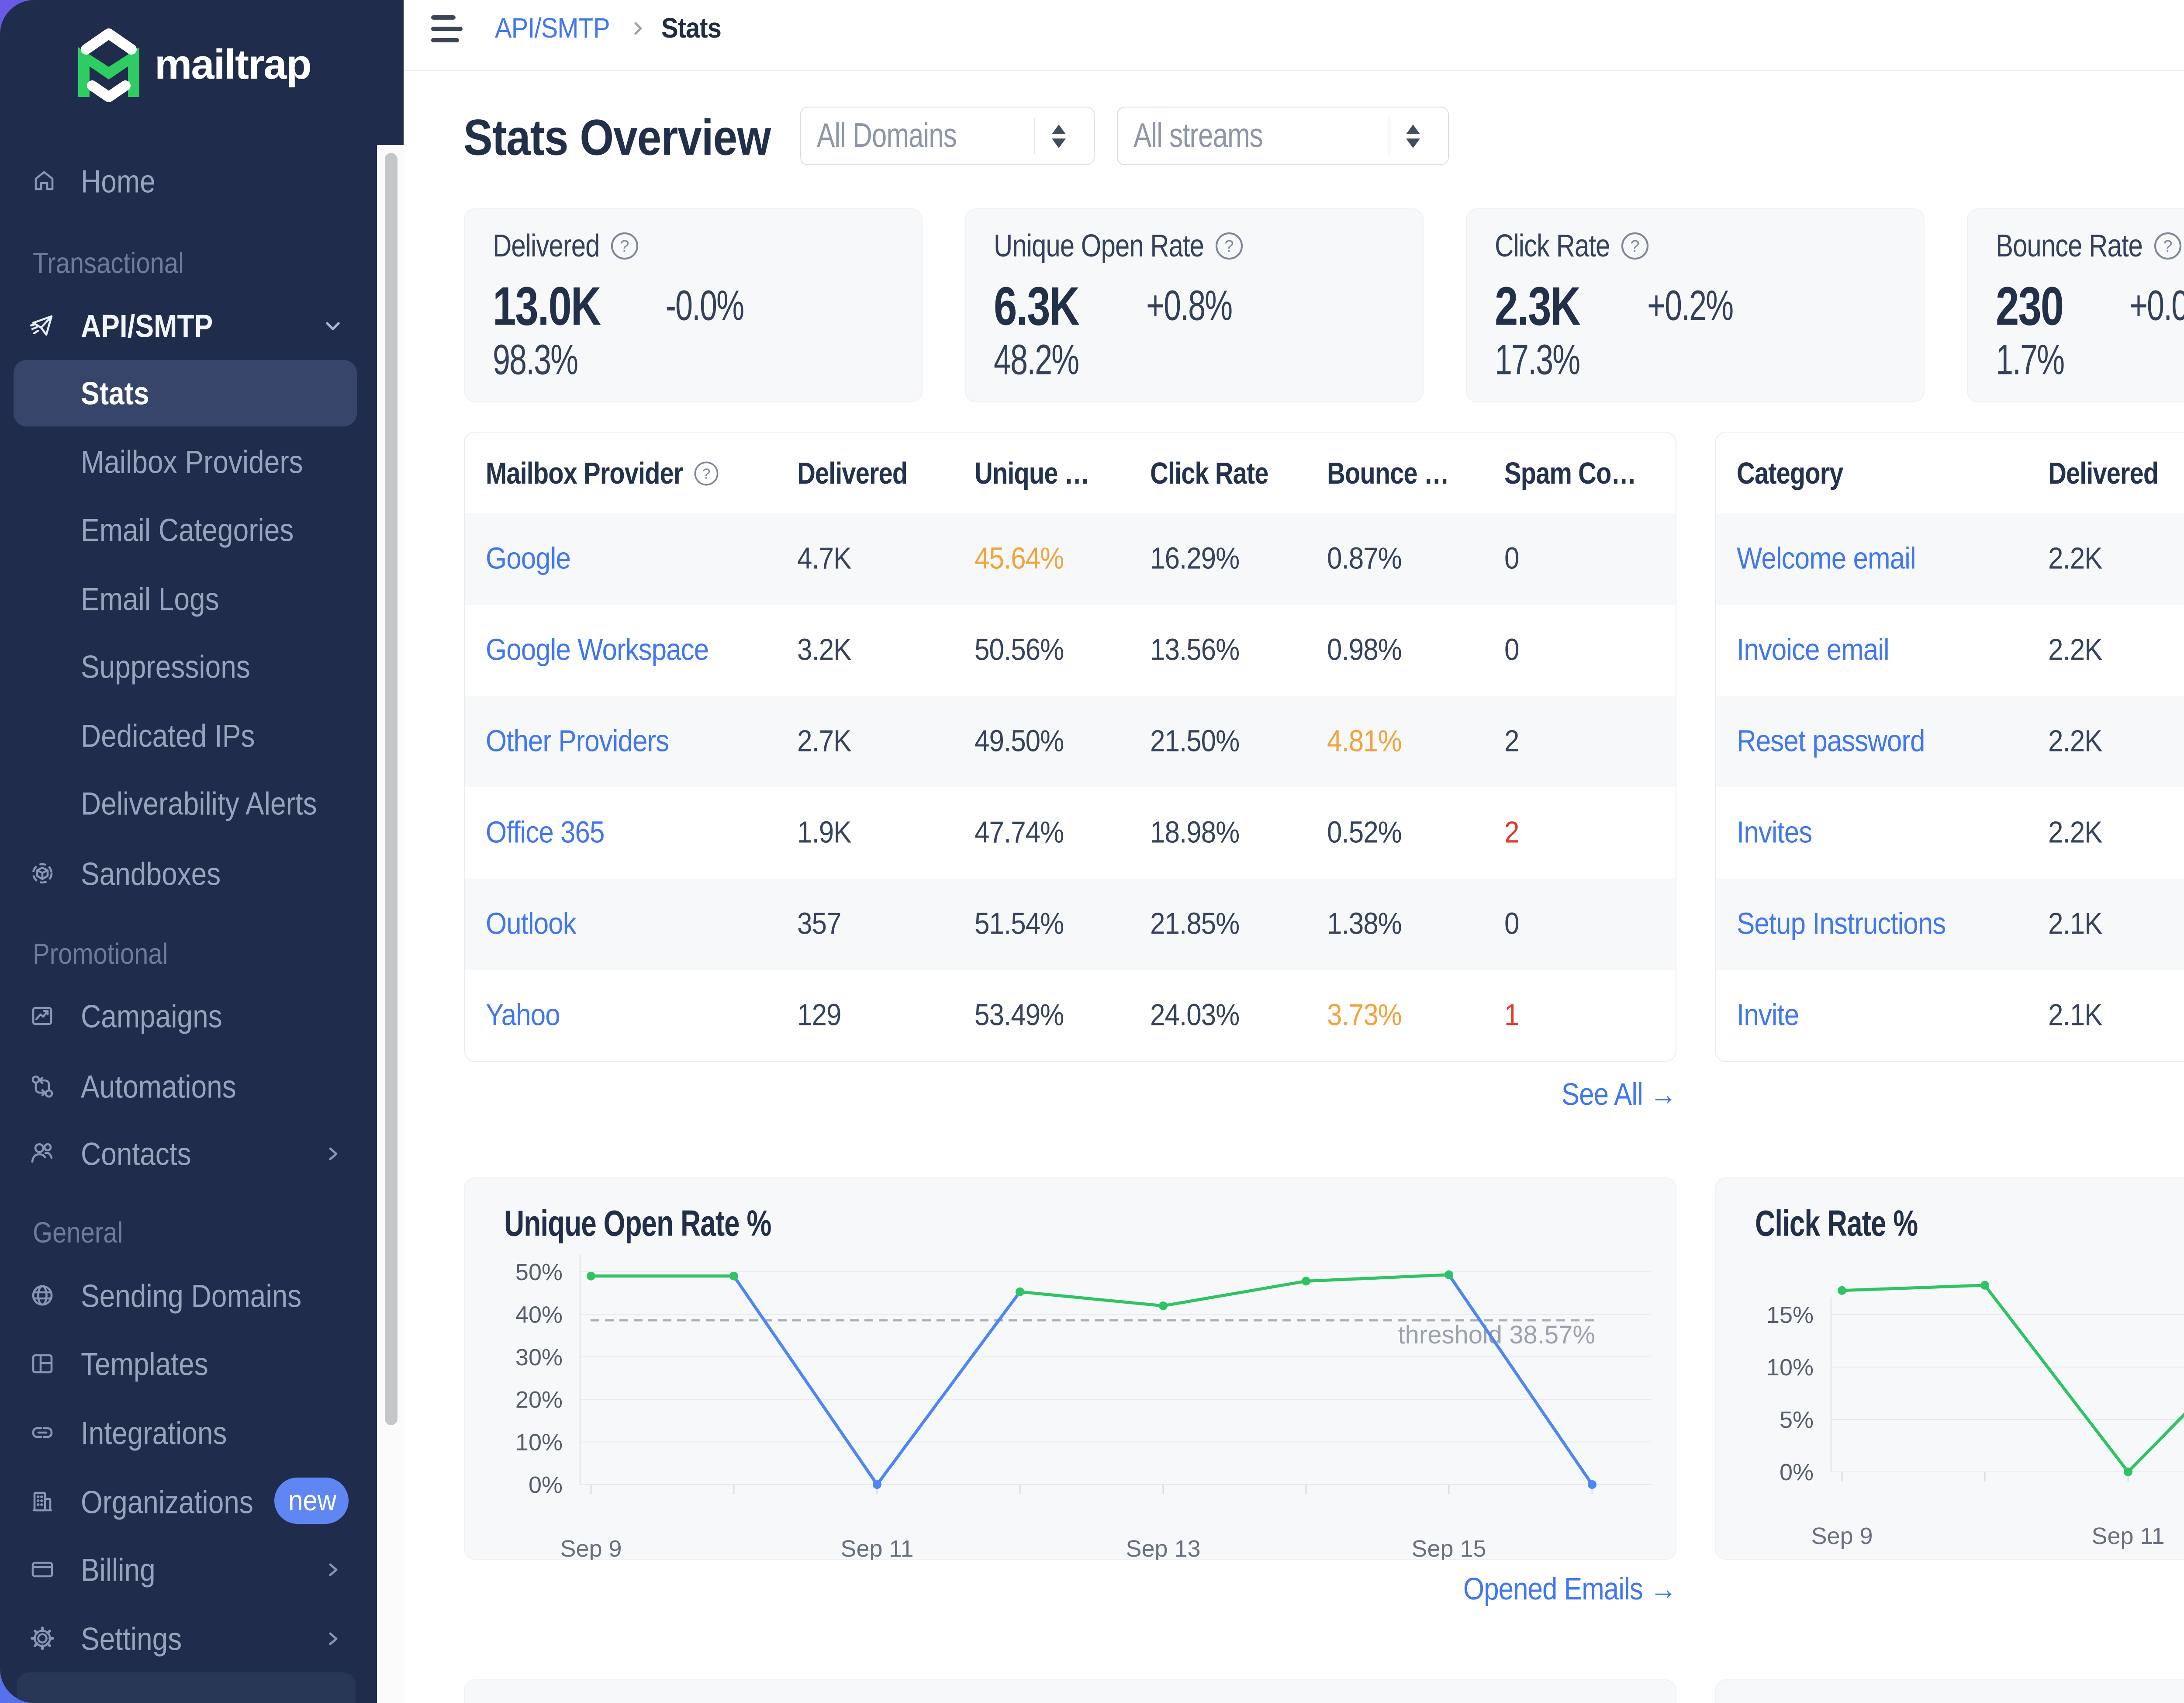 This screenshot has height=1703, width=2184. I want to click on svg-text: 15%, so click(1790, 1315).